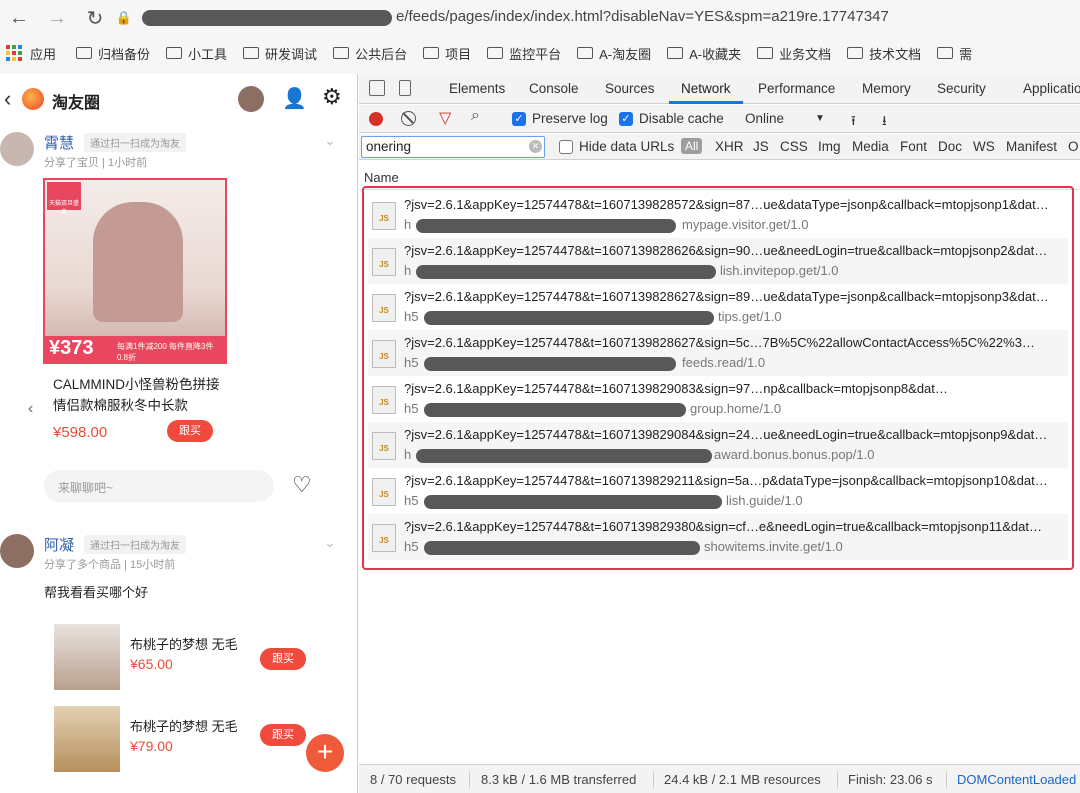 The width and height of the screenshot is (1080, 793). What do you see at coordinates (59, 544) in the screenshot?
I see `poster-name: 阿凝` at bounding box center [59, 544].